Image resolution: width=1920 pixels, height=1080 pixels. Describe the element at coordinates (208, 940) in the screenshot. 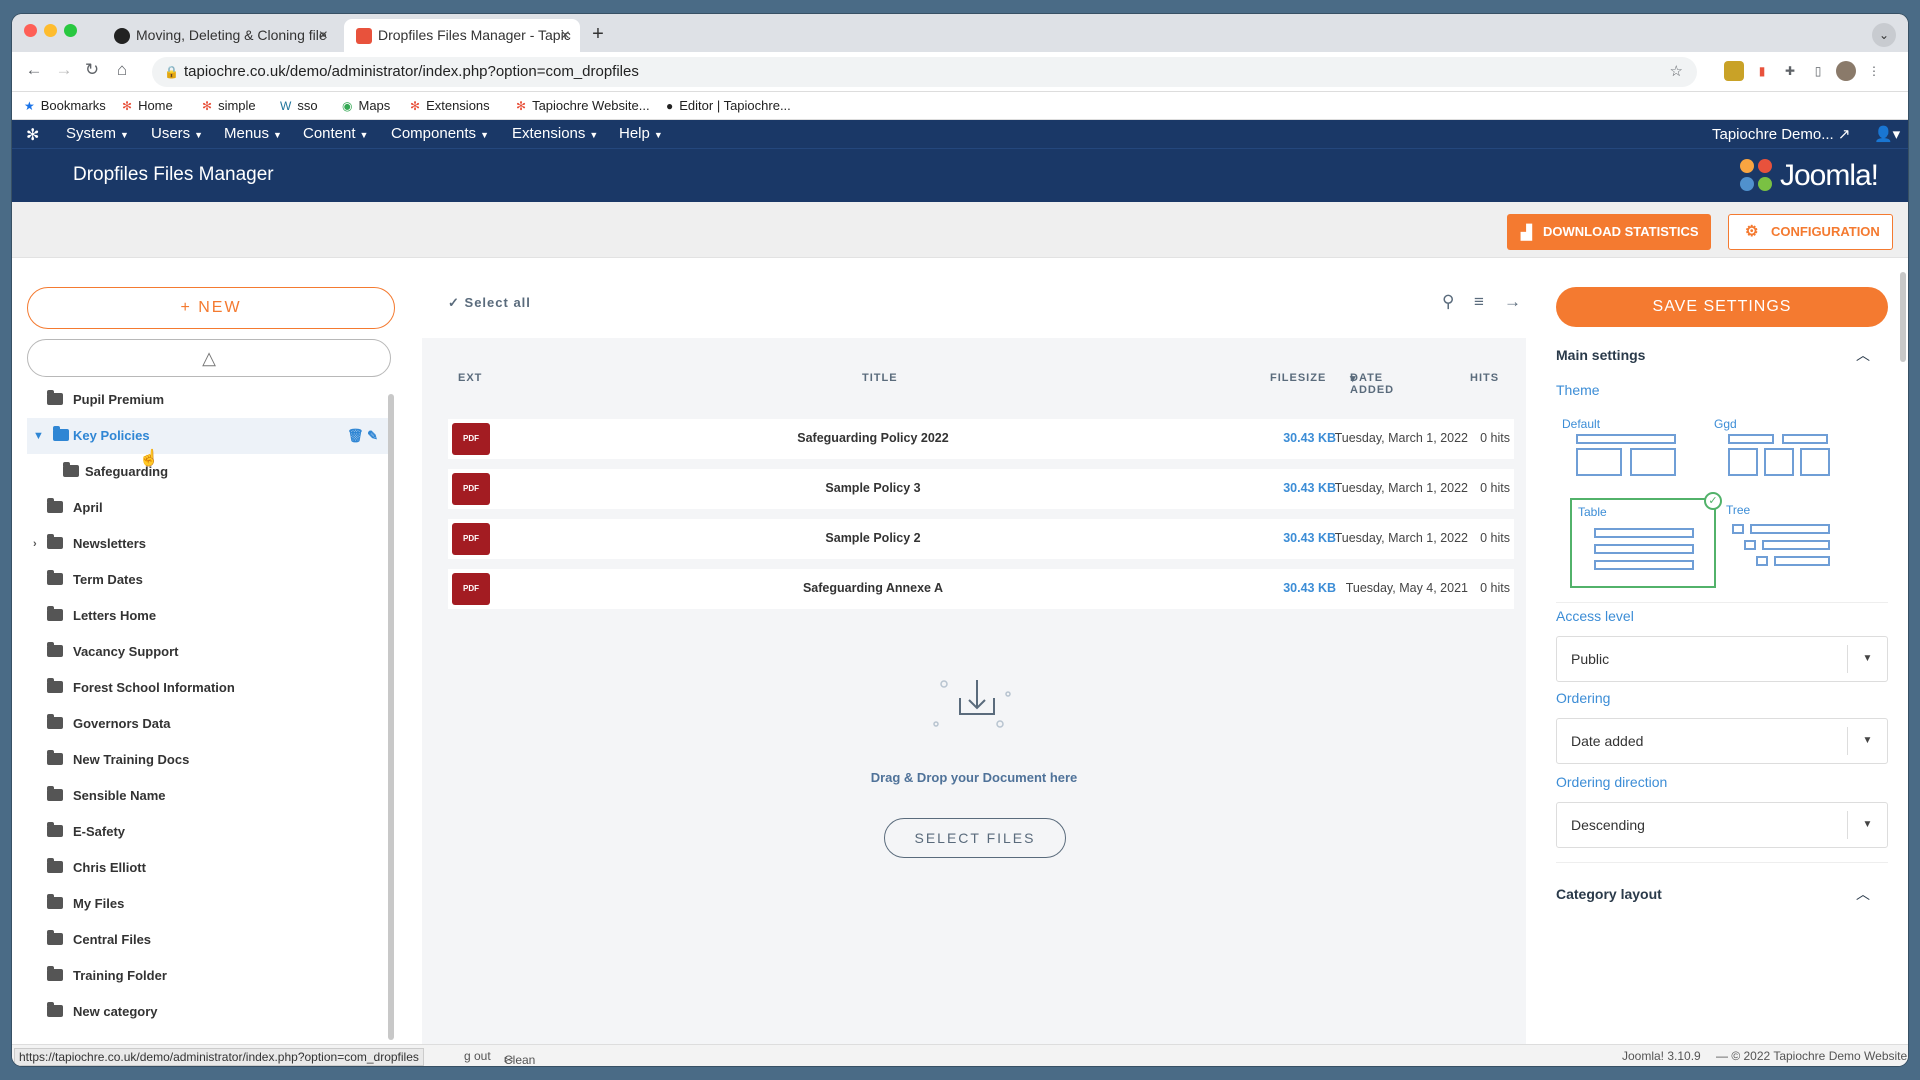

I see `category-item: Central Files` at that location.